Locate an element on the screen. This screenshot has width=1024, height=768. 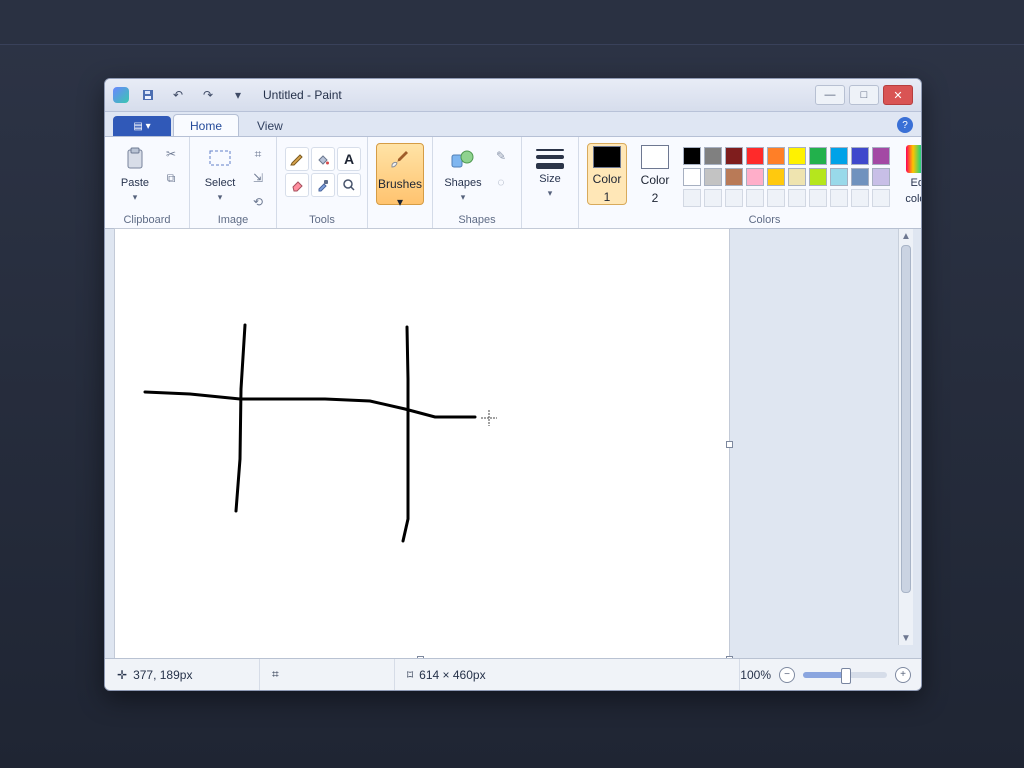
edit-colors-icon is located at coordinates (913, 159).